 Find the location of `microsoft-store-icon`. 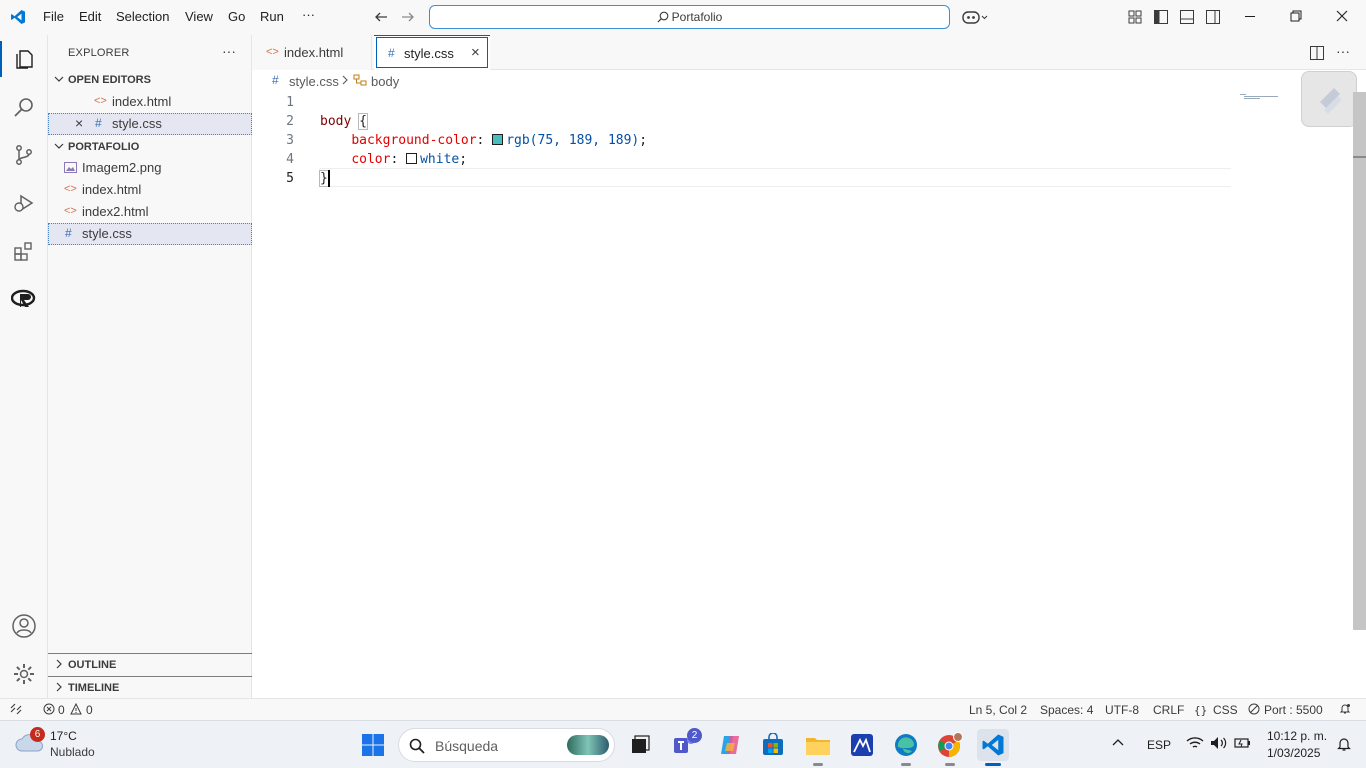

microsoft-store-icon is located at coordinates (773, 745).